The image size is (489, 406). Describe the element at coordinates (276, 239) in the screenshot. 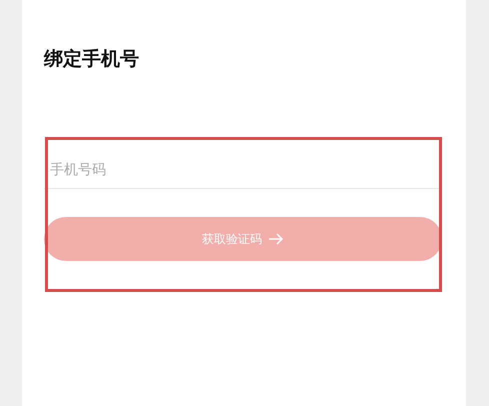

I see `arrow-right-icon` at that location.